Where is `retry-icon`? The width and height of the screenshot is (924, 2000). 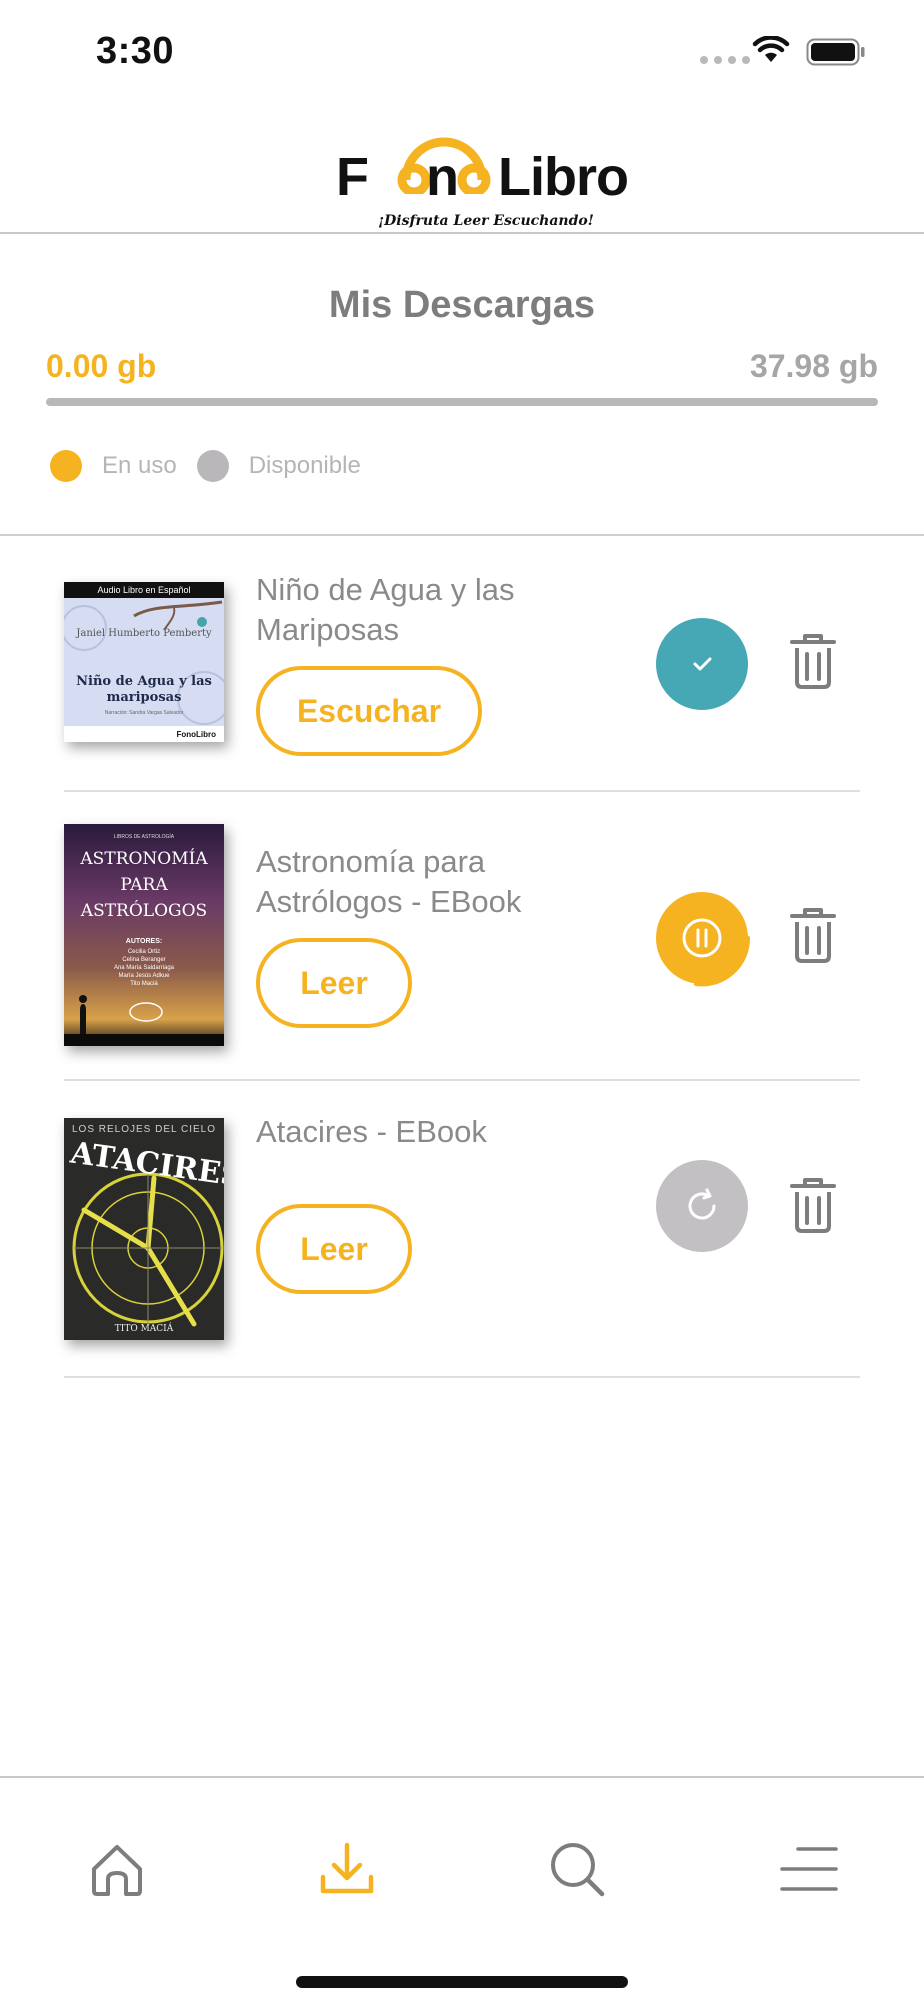 retry-icon is located at coordinates (702, 1204).